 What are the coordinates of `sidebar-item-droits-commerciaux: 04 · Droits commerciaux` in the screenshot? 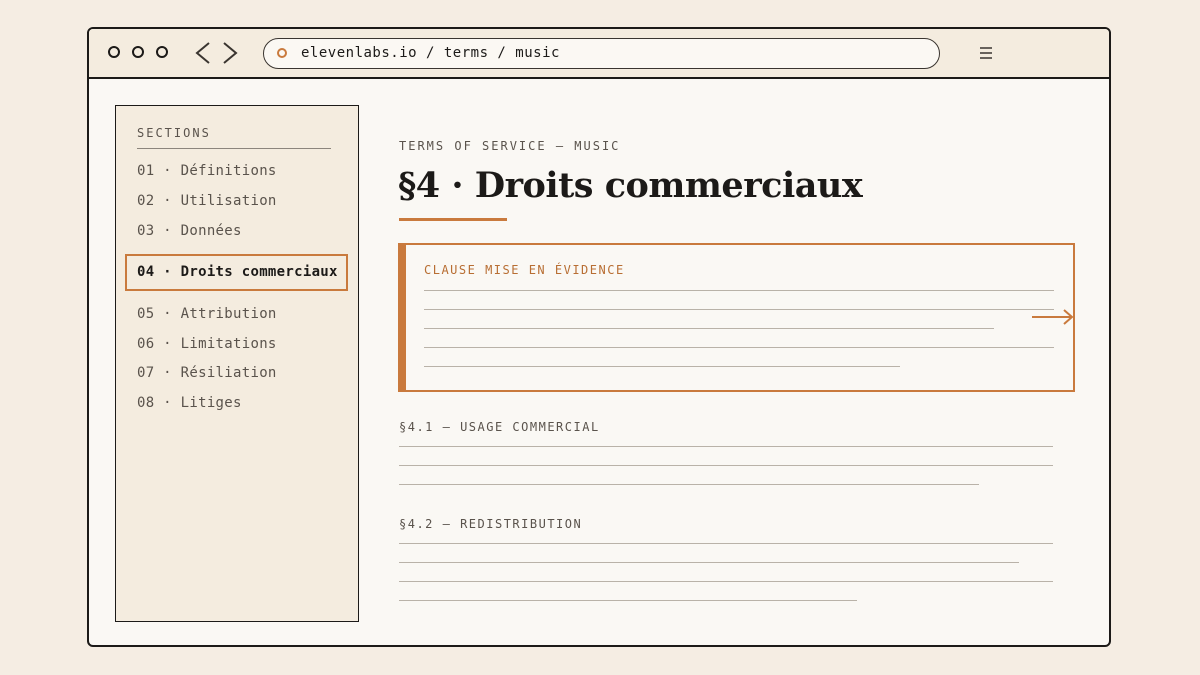 It's located at (236, 272).